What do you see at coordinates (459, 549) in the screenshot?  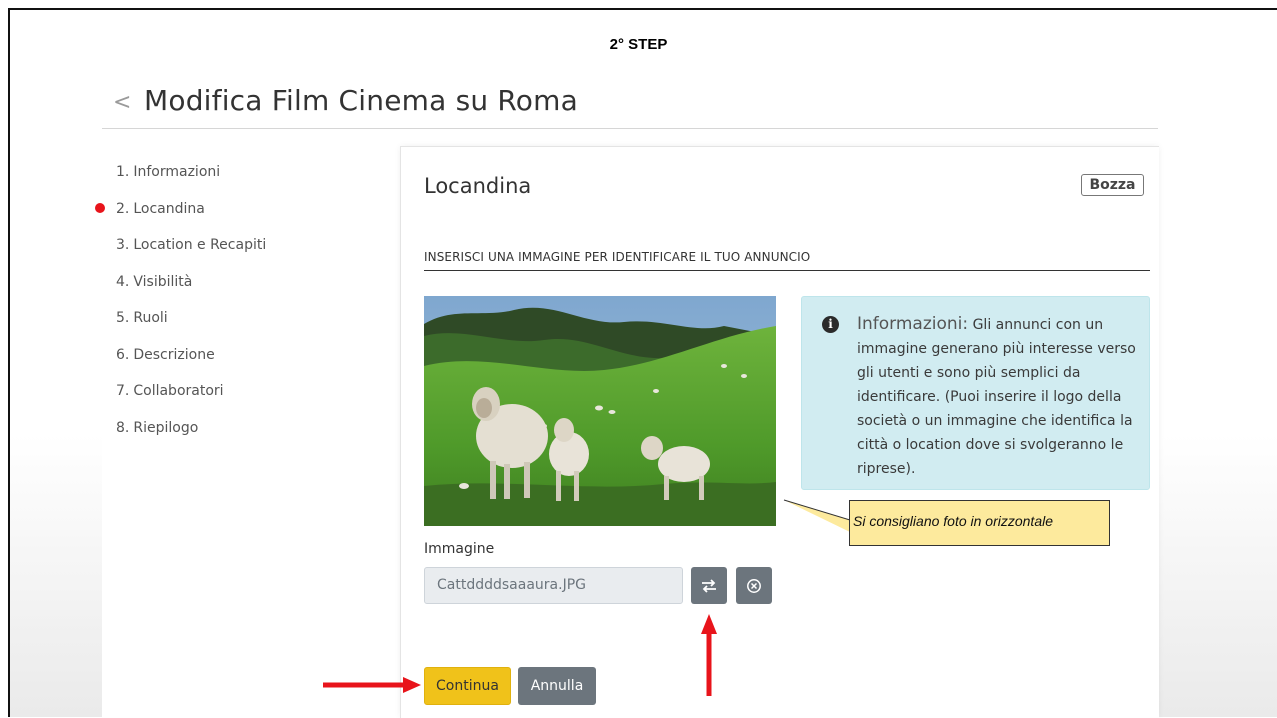 I see `image-field-label: Immagine` at bounding box center [459, 549].